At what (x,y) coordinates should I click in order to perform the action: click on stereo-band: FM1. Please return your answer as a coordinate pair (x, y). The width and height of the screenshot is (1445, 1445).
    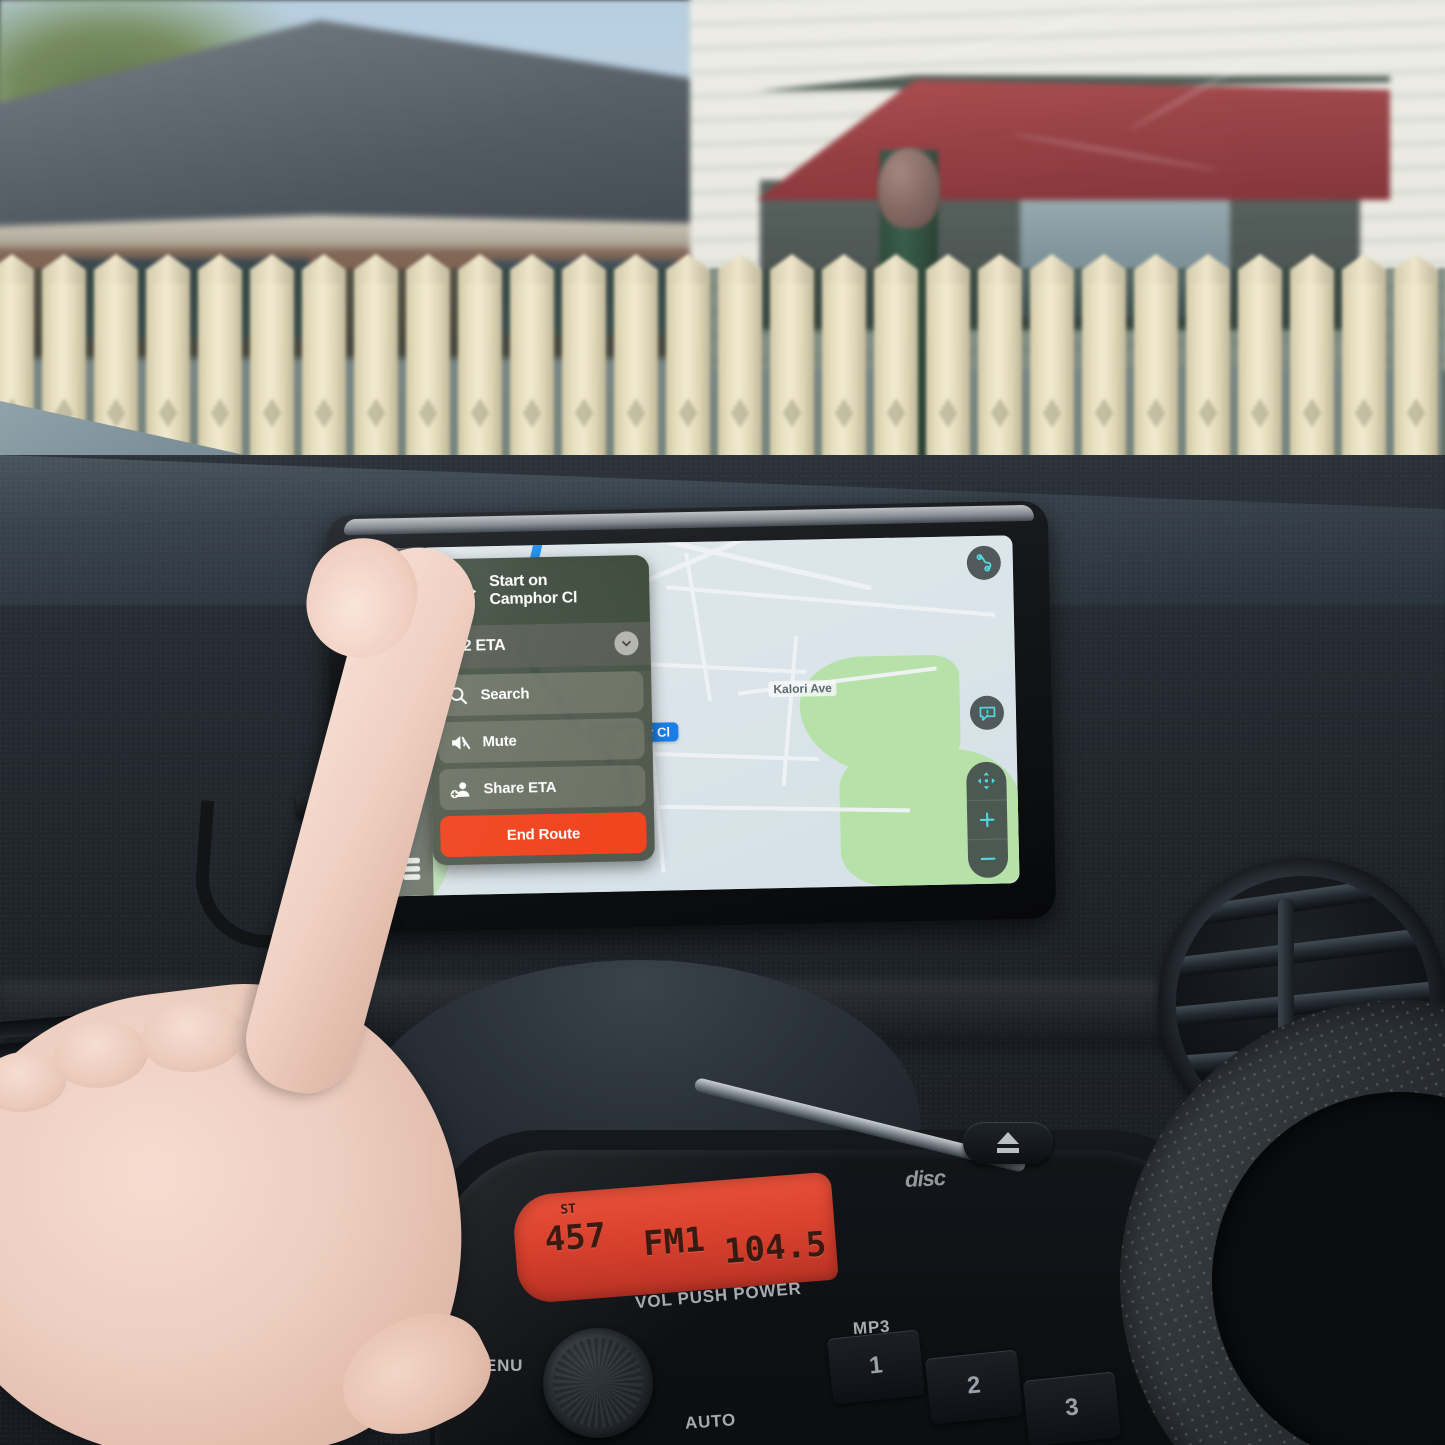
    Looking at the image, I should click on (674, 1242).